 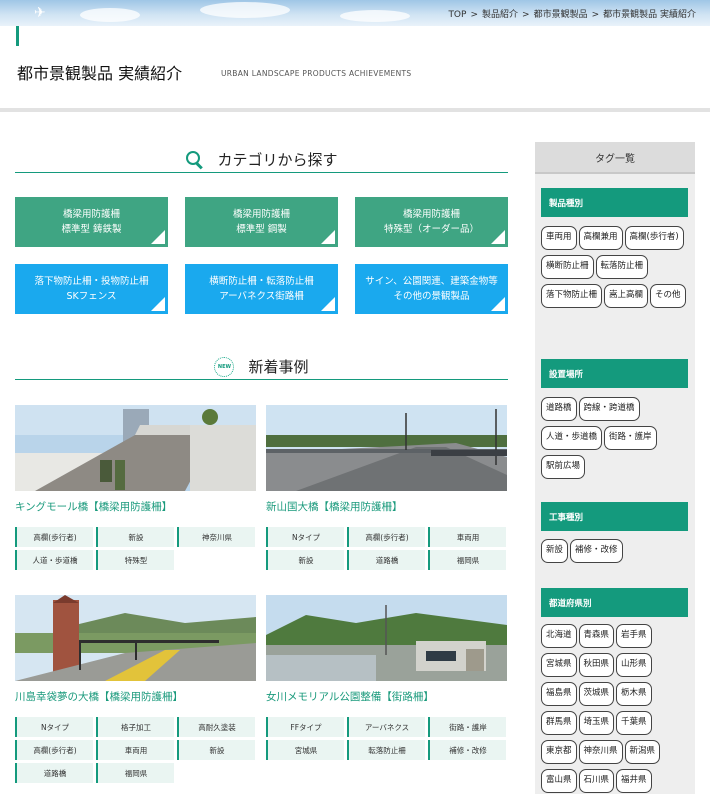 I want to click on breadcrumb-item: 都市景観製品, so click(x=561, y=15).